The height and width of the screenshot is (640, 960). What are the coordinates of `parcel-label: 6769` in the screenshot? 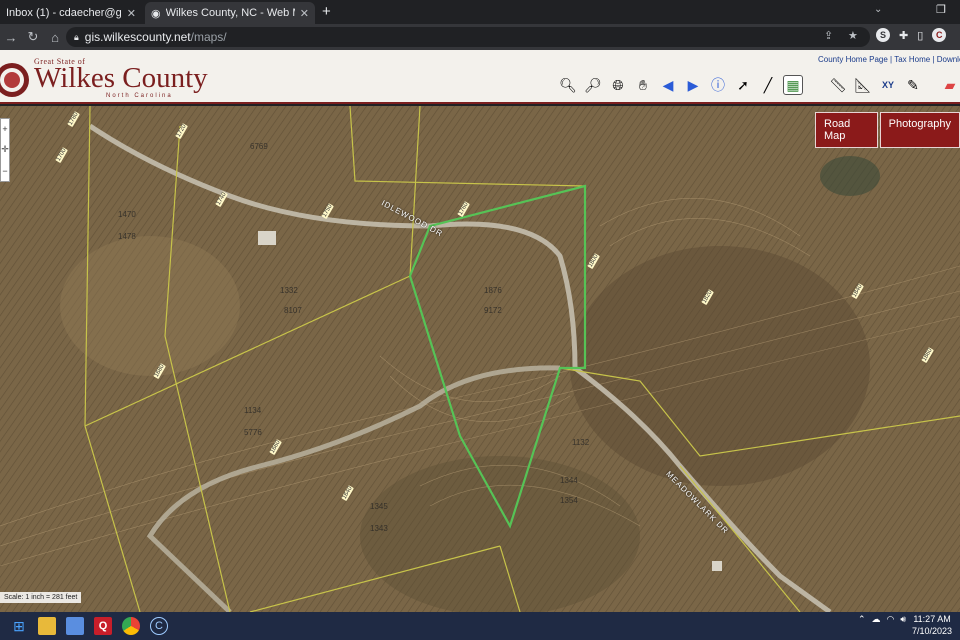 It's located at (259, 146).